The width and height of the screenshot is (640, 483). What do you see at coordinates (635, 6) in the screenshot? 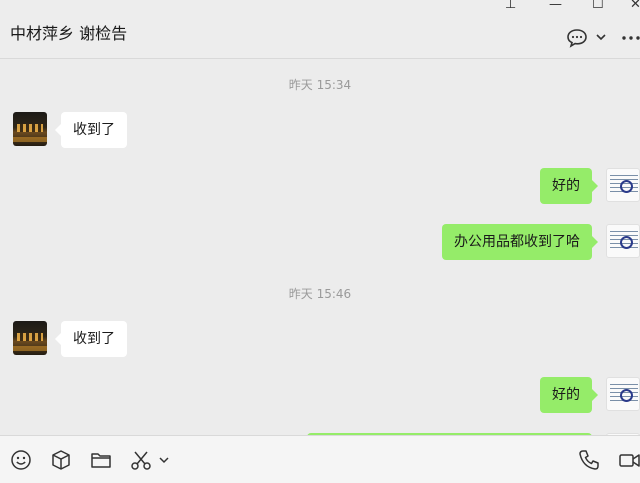
I see `close-button: ✕` at bounding box center [635, 6].